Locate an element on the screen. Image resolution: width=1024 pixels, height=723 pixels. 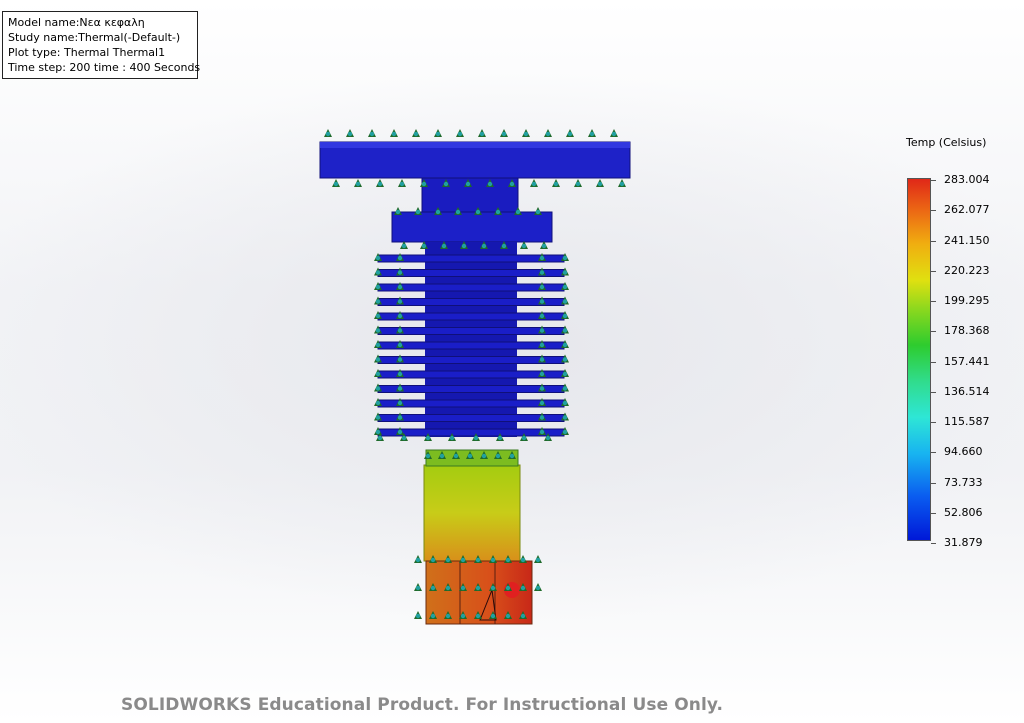
plot-type-text: Plot type: Thermal Thermal1 is located at coordinates (87, 52).